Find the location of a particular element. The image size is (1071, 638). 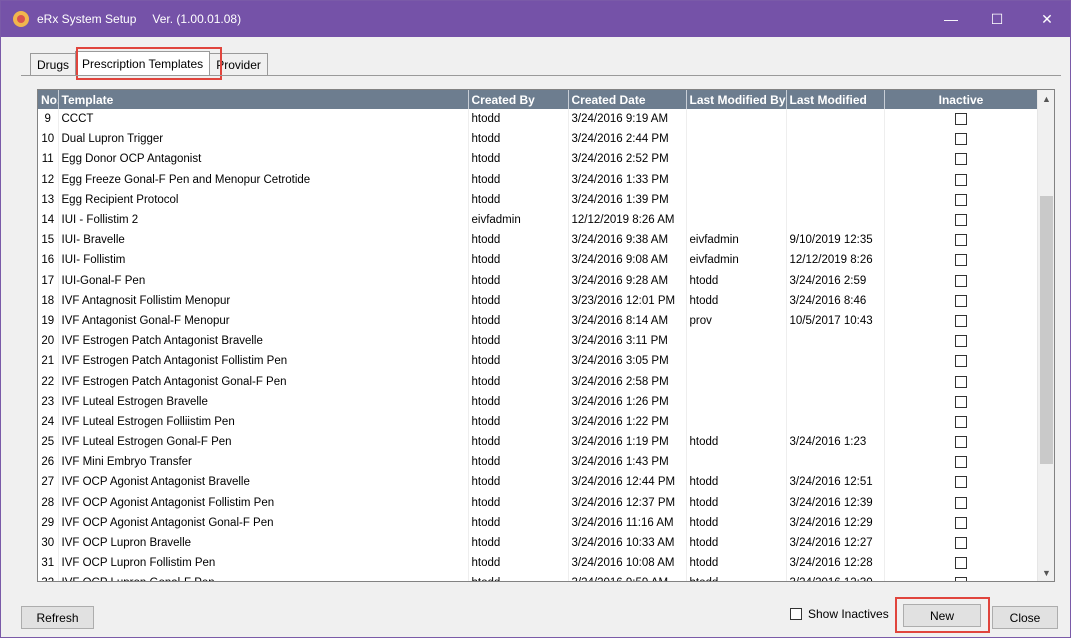

template-name-cell: Dual Lupron Trigger is located at coordinates (263, 139).